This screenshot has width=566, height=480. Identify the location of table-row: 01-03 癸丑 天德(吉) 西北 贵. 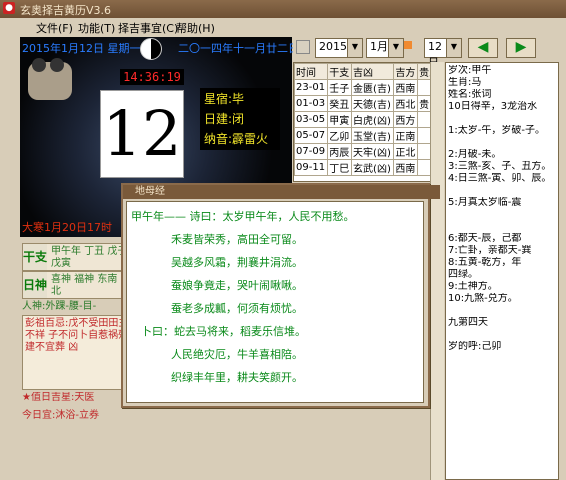
(368, 103).